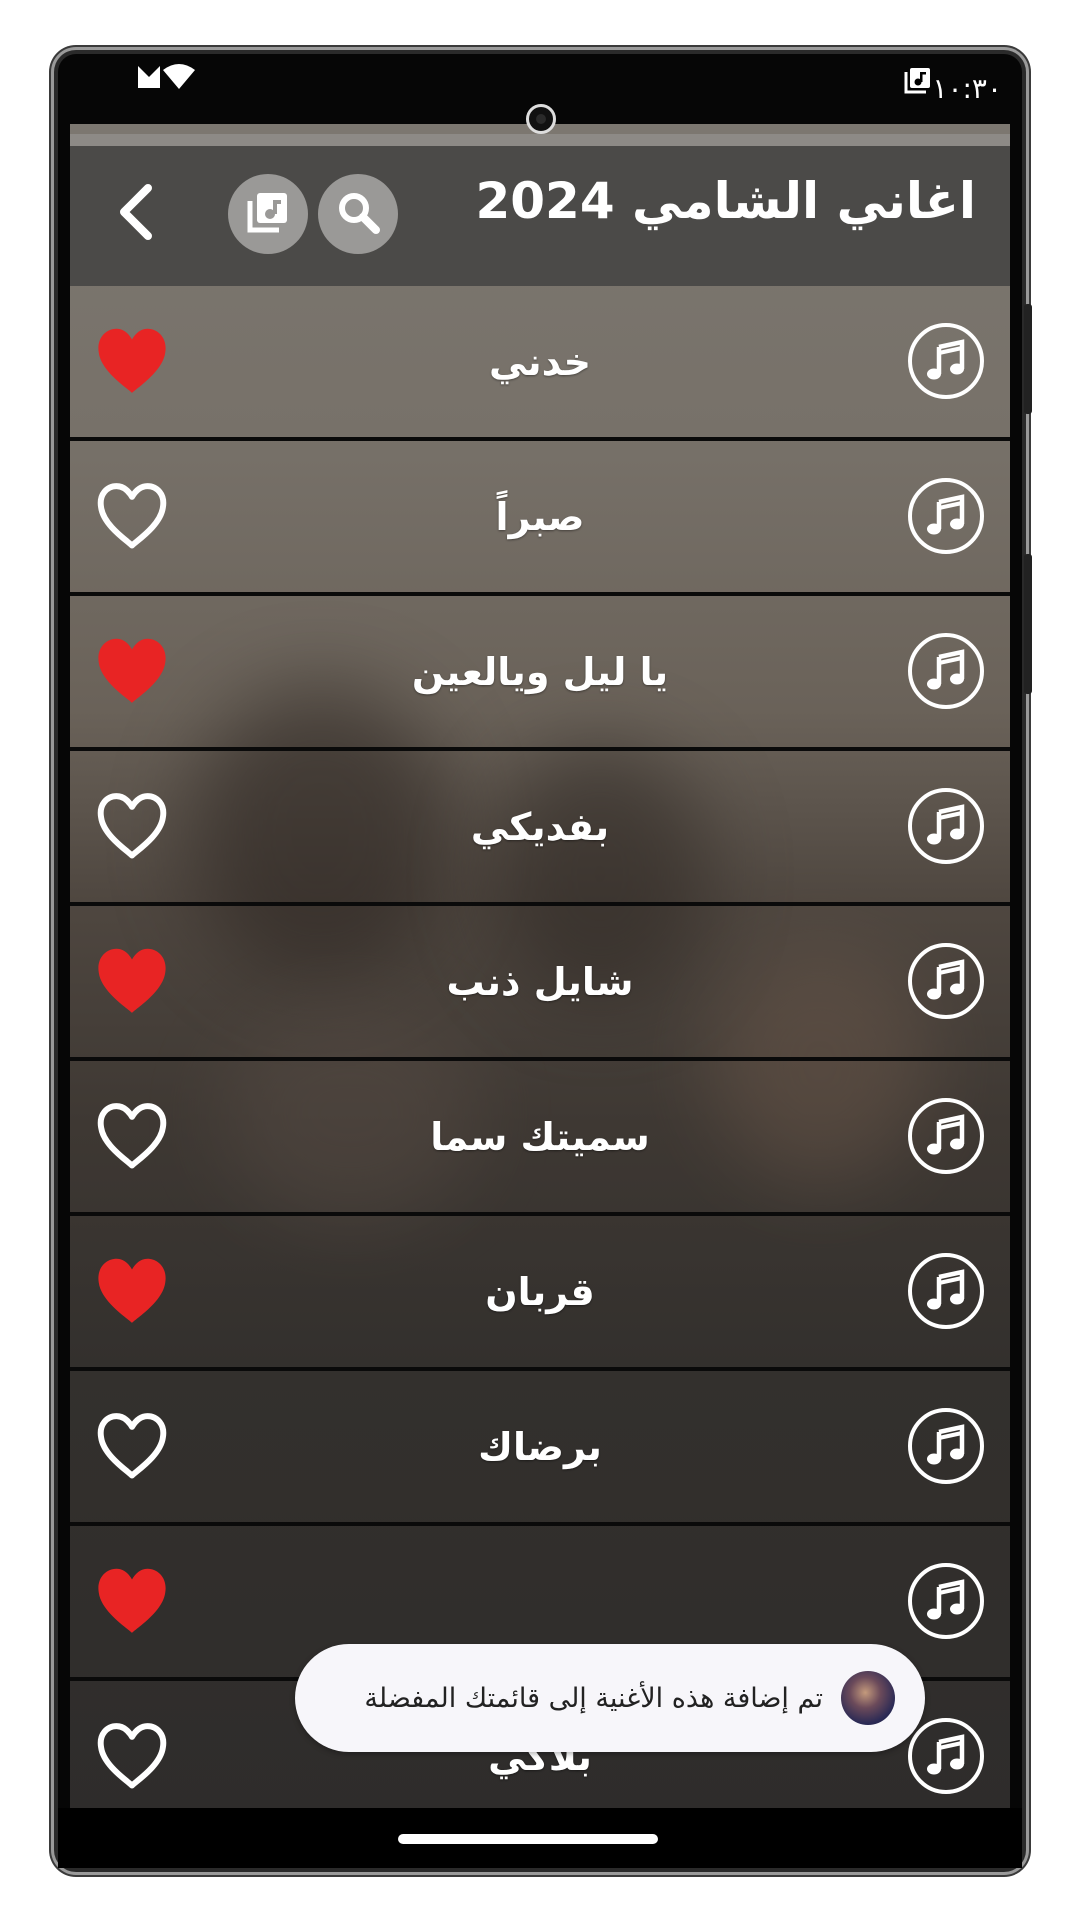  I want to click on navigation-bar, so click(540, 1838).